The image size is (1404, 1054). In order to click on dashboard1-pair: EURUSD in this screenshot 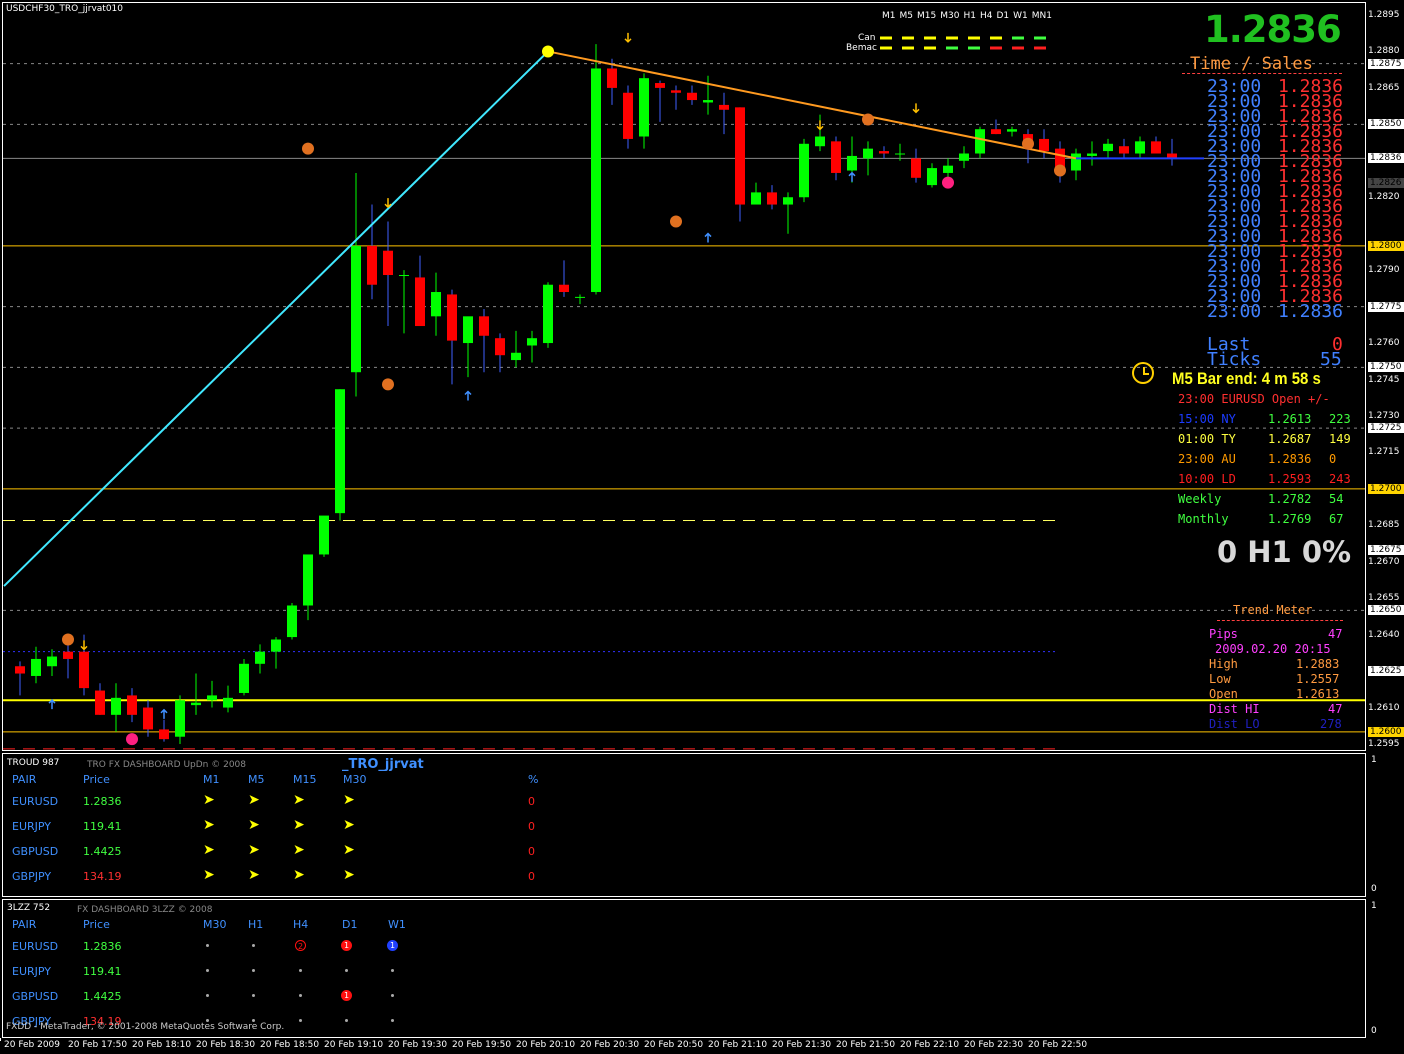, I will do `click(35, 801)`.